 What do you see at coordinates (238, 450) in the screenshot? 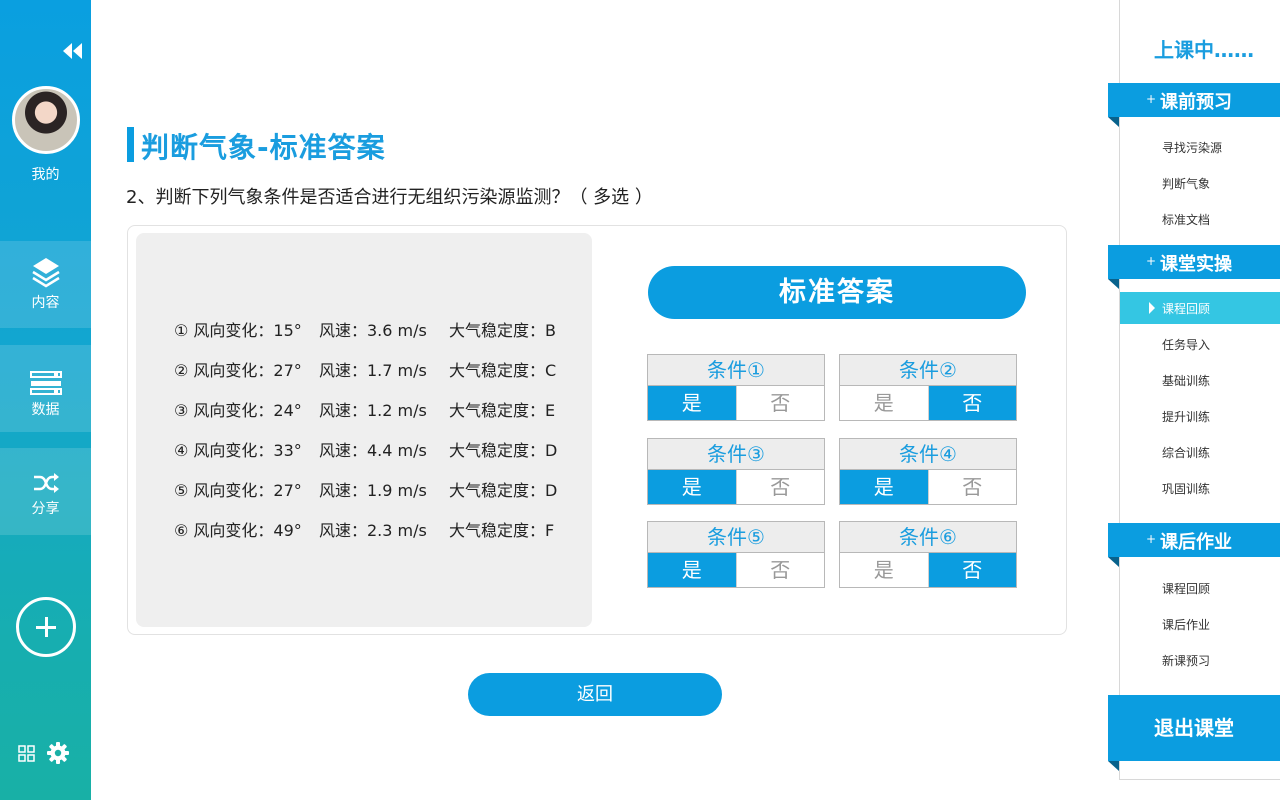
I see `wind-direction: ④ 风向变化：33°` at bounding box center [238, 450].